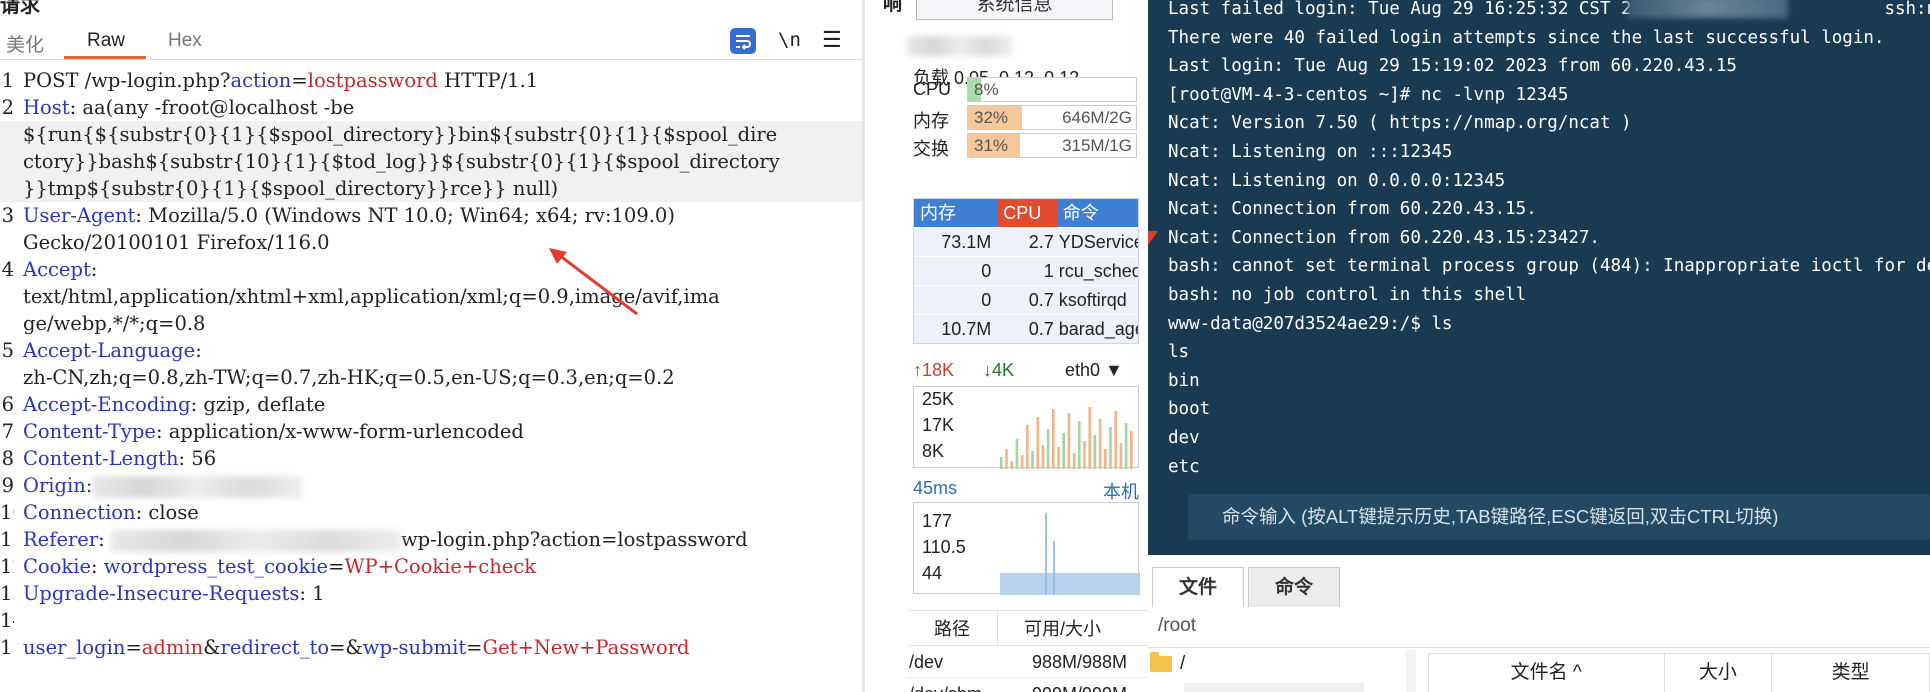  What do you see at coordinates (1294, 587) in the screenshot?
I see `tab-commands: 命令` at bounding box center [1294, 587].